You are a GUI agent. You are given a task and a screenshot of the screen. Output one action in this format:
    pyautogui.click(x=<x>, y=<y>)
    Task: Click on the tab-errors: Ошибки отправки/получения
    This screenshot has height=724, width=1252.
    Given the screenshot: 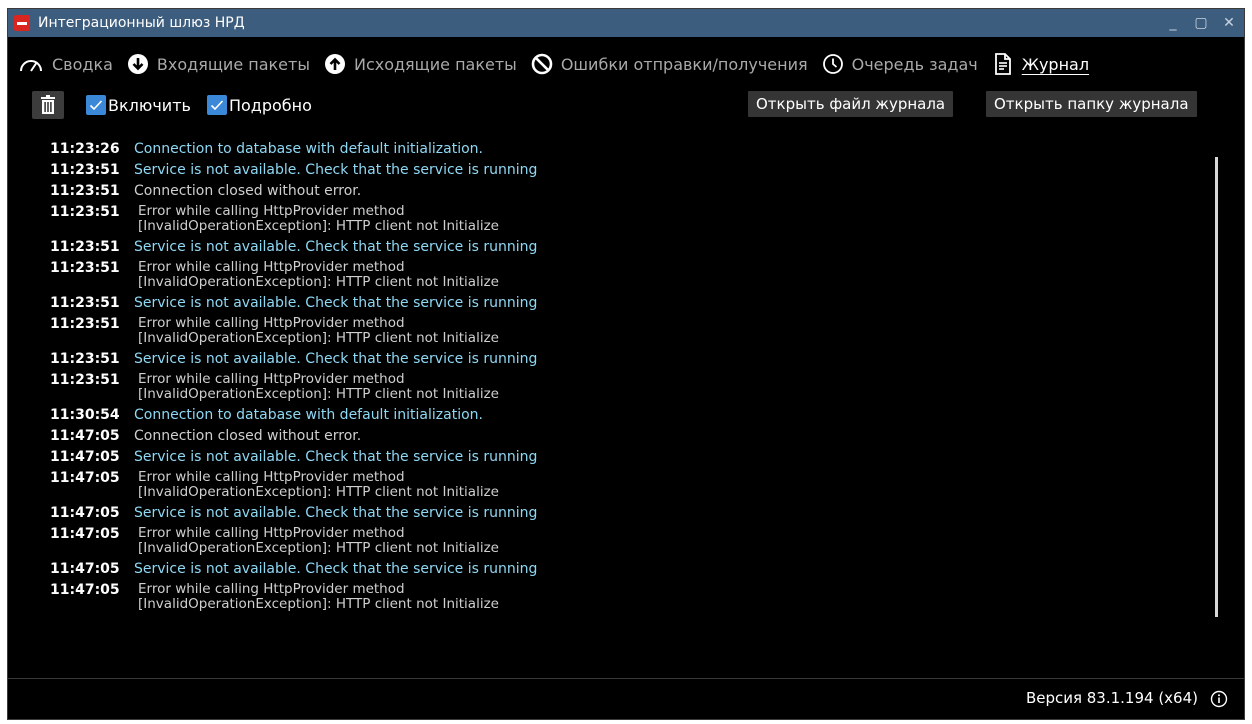 What is the action you would take?
    pyautogui.click(x=669, y=64)
    